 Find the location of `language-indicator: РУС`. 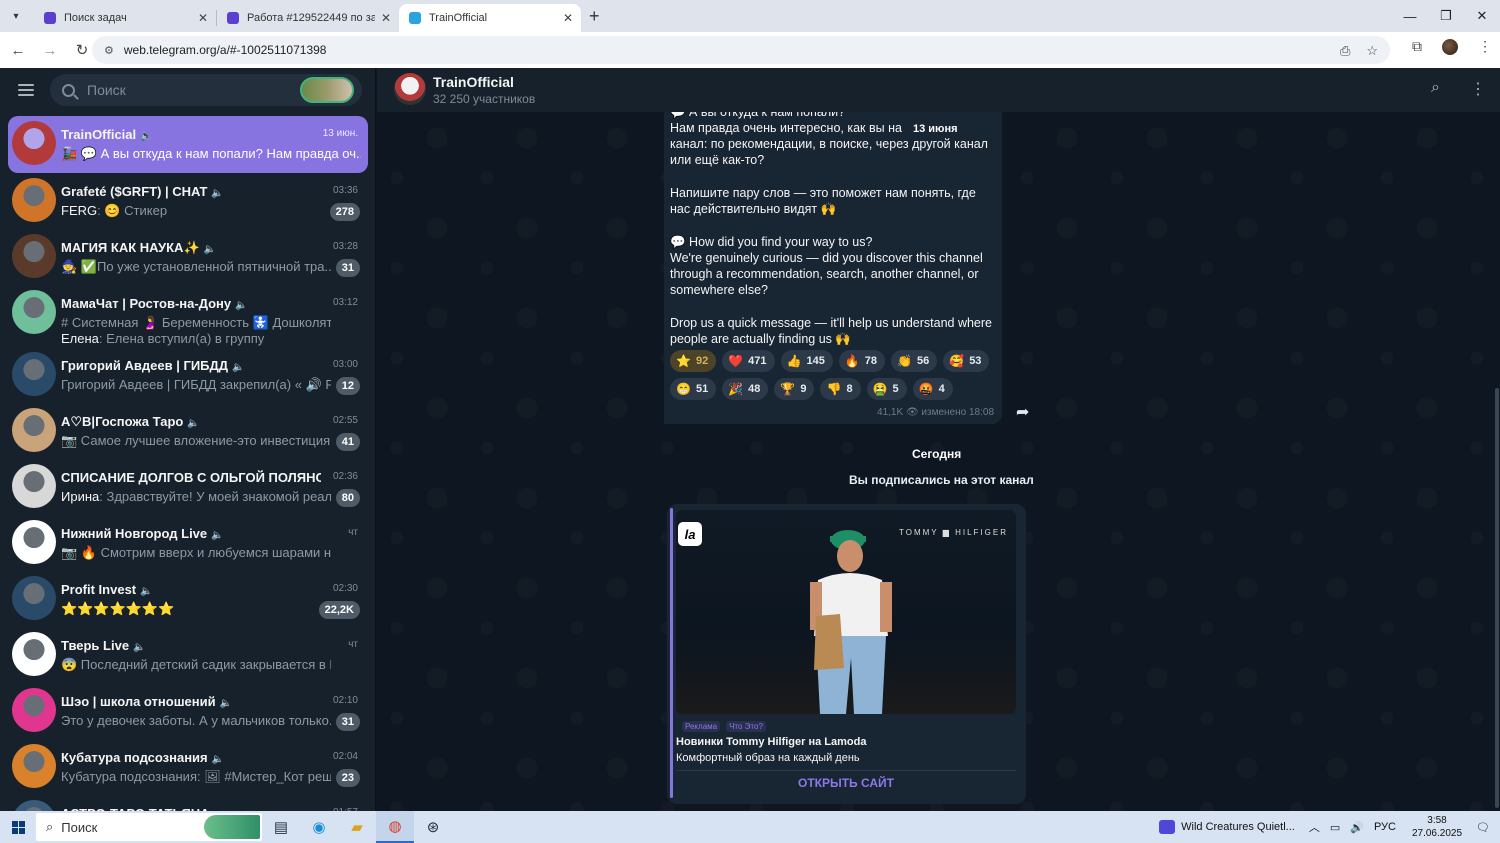

language-indicator: РУС is located at coordinates (1385, 827).